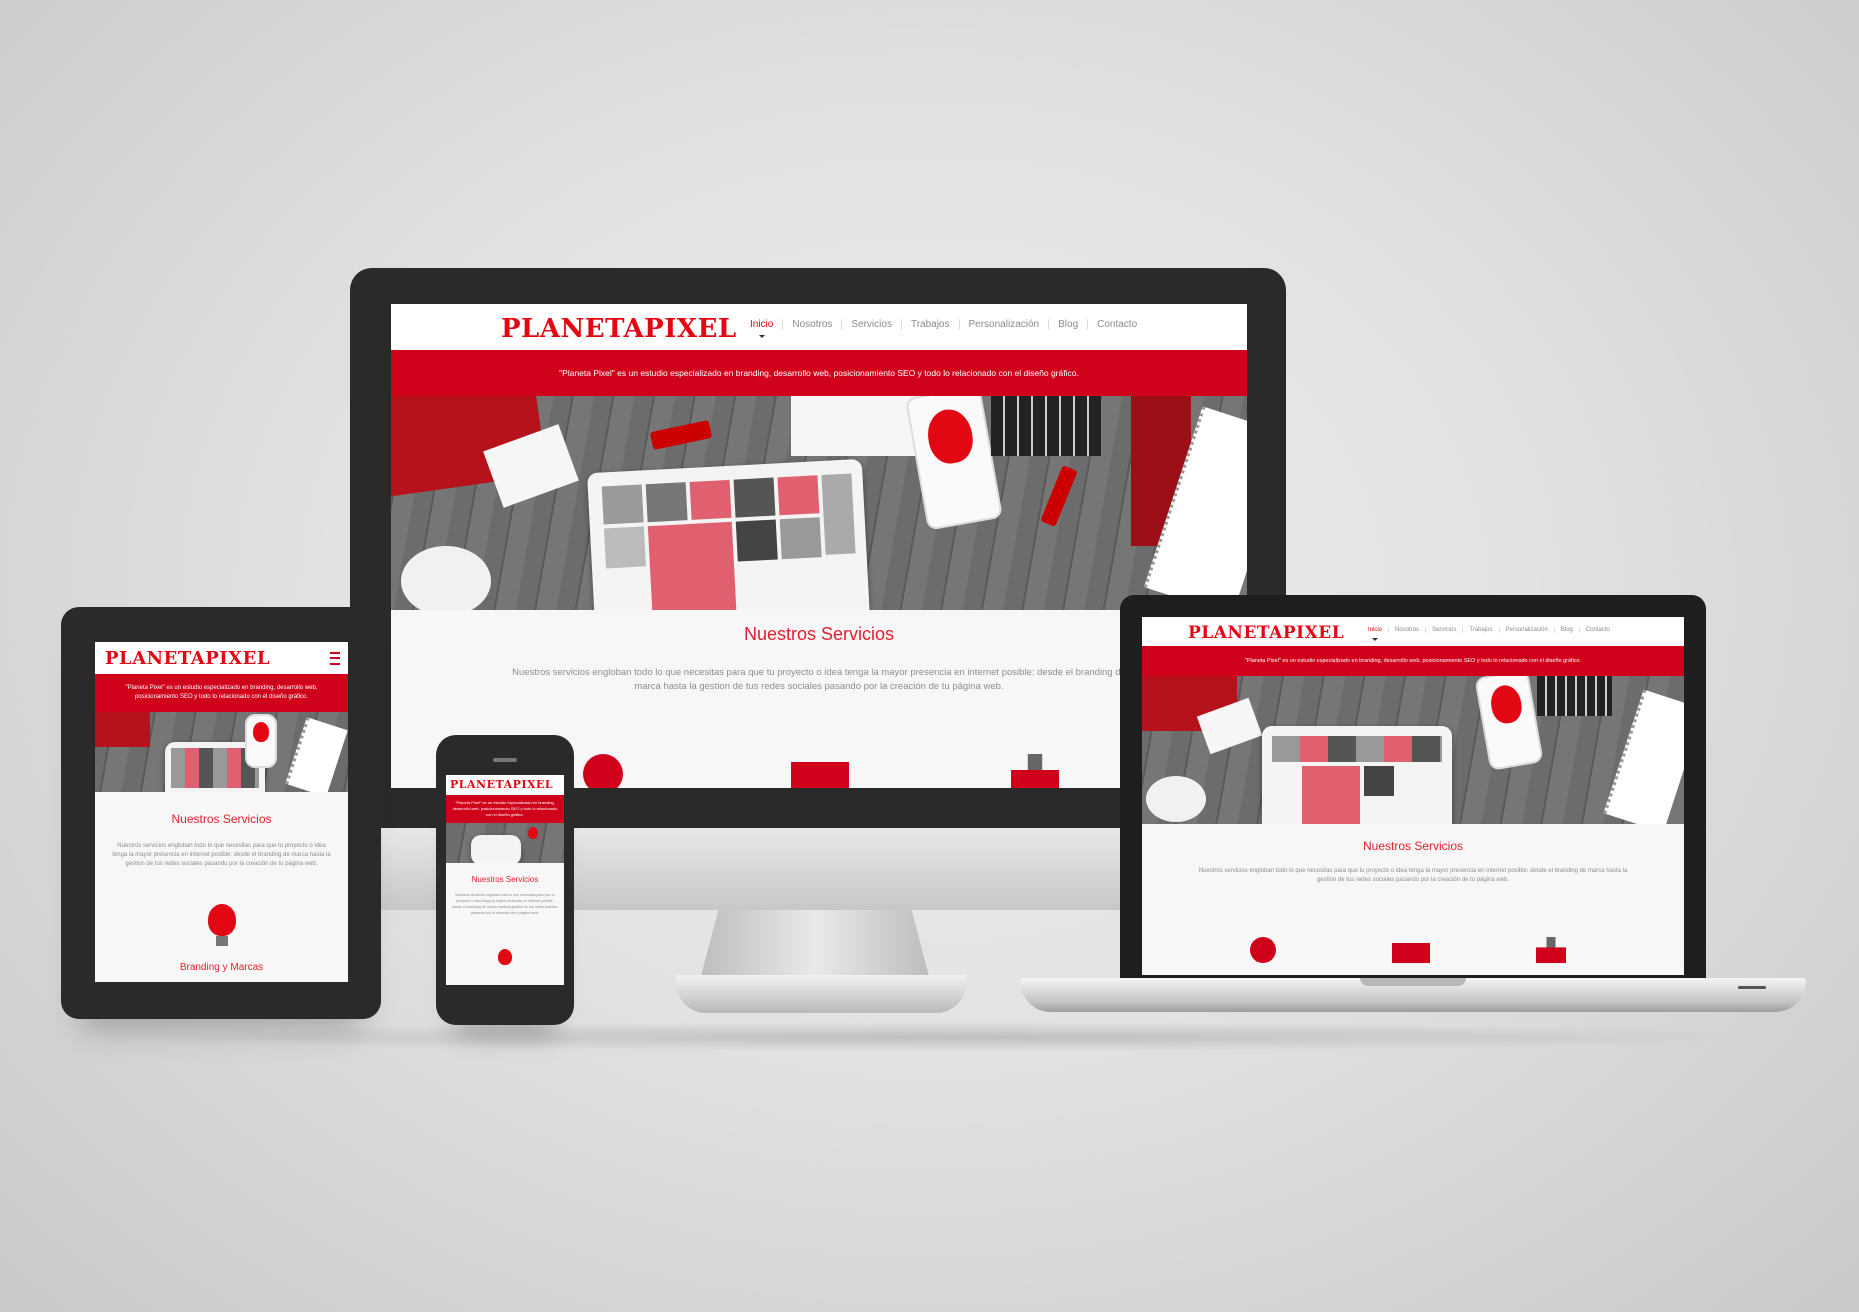  I want to click on laptop-notch, so click(1413, 982).